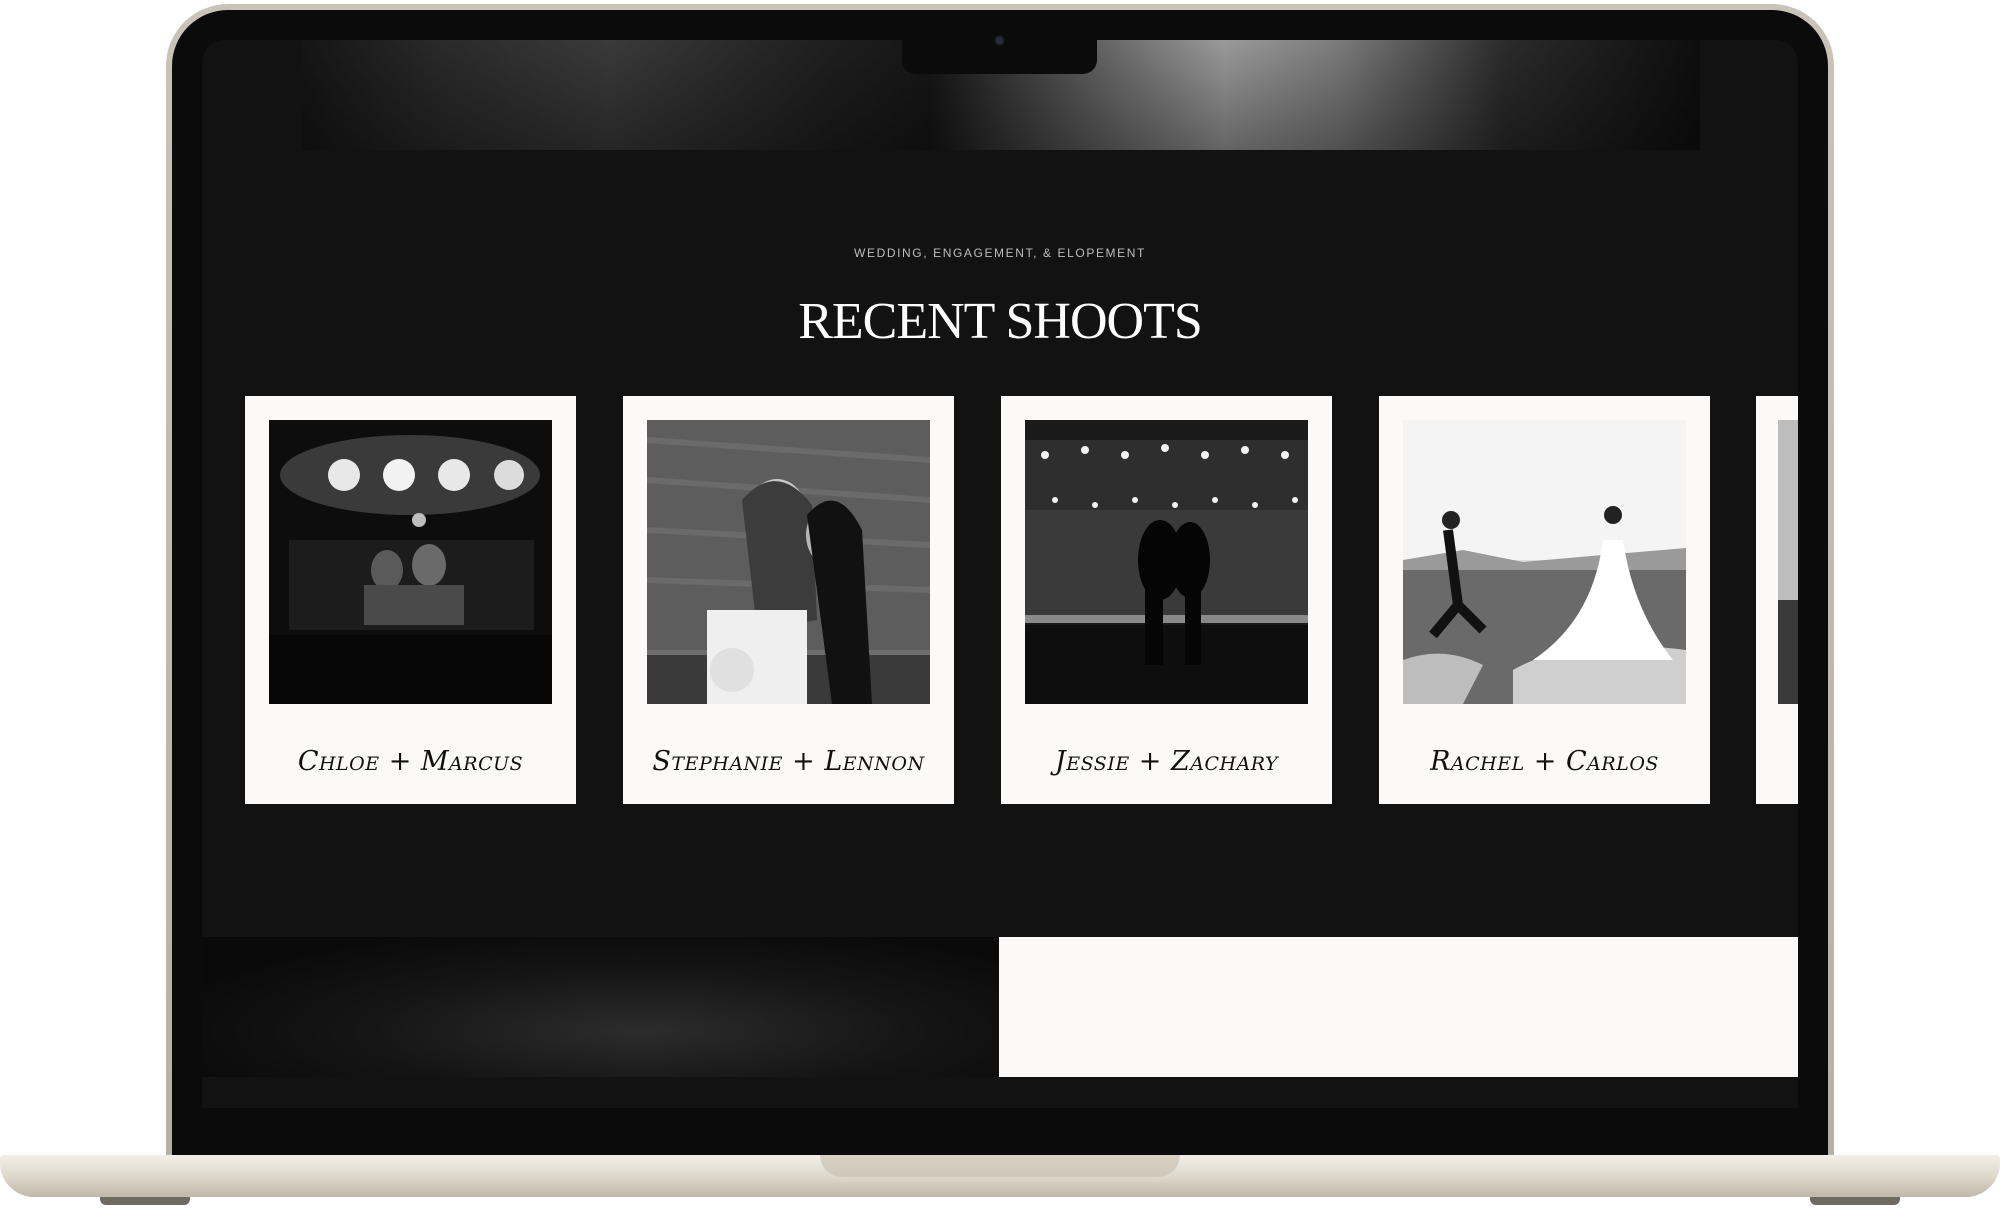 Image resolution: width=2000 pixels, height=1210 pixels. I want to click on shoot-card: Chloe + Marcus, so click(410, 600).